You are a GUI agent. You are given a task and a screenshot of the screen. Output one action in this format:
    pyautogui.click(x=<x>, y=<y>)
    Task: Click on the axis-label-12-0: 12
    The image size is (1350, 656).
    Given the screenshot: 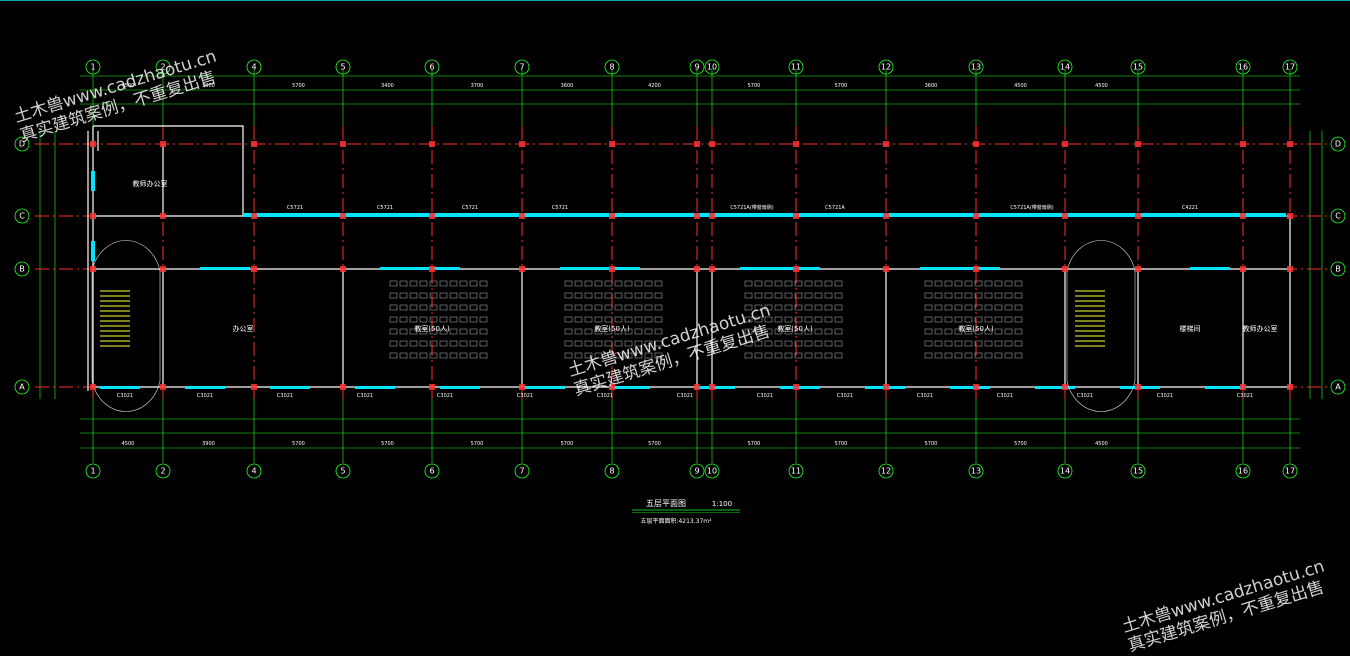 What is the action you would take?
    pyautogui.click(x=886, y=67)
    